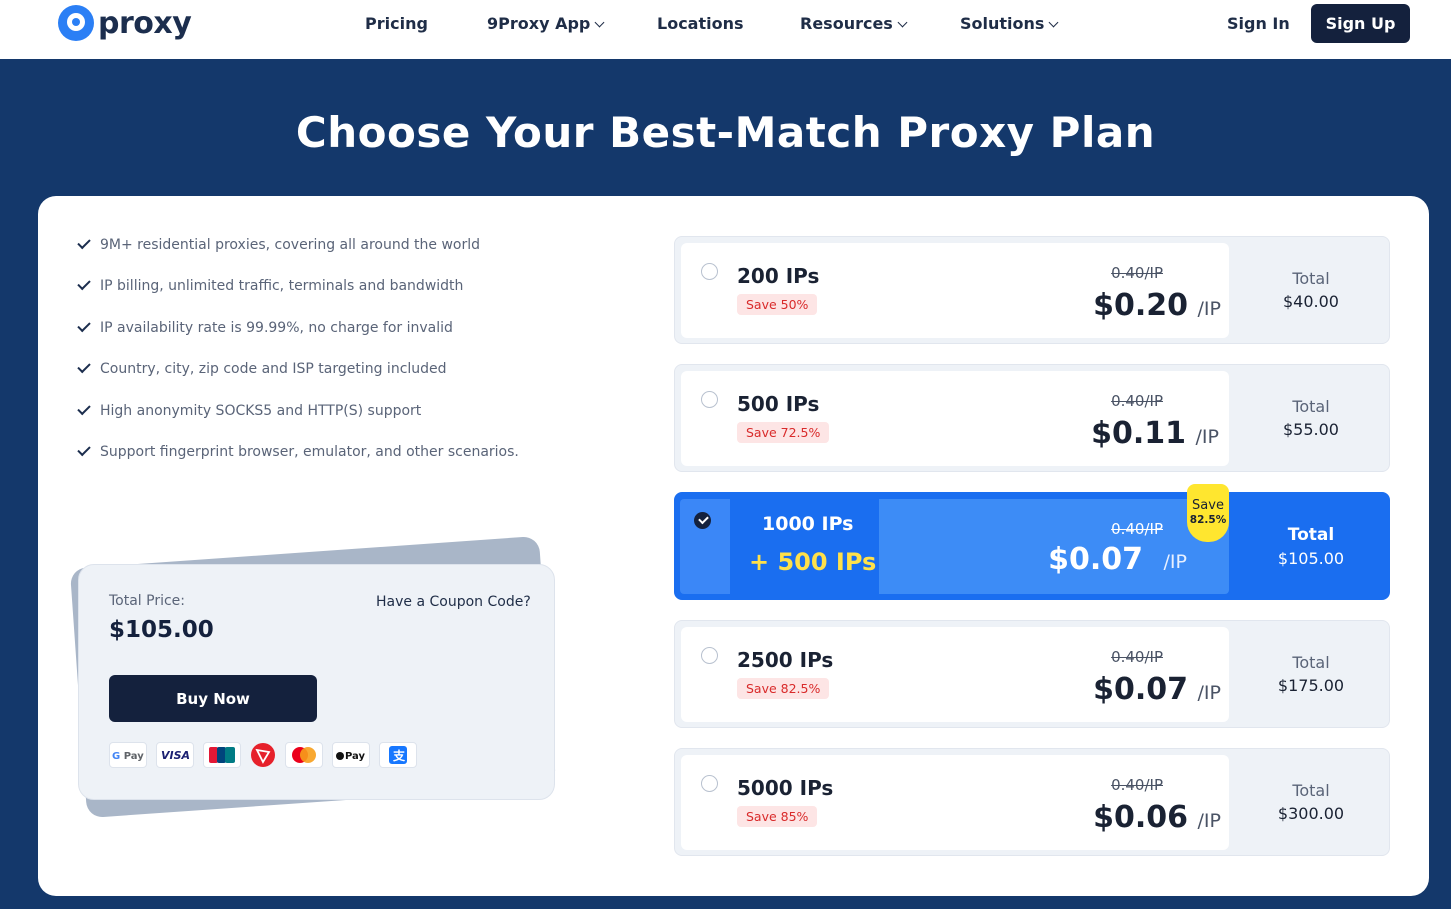 This screenshot has width=1451, height=909. Describe the element at coordinates (1311, 802) in the screenshot. I see `plan-total: Total $300.00` at that location.